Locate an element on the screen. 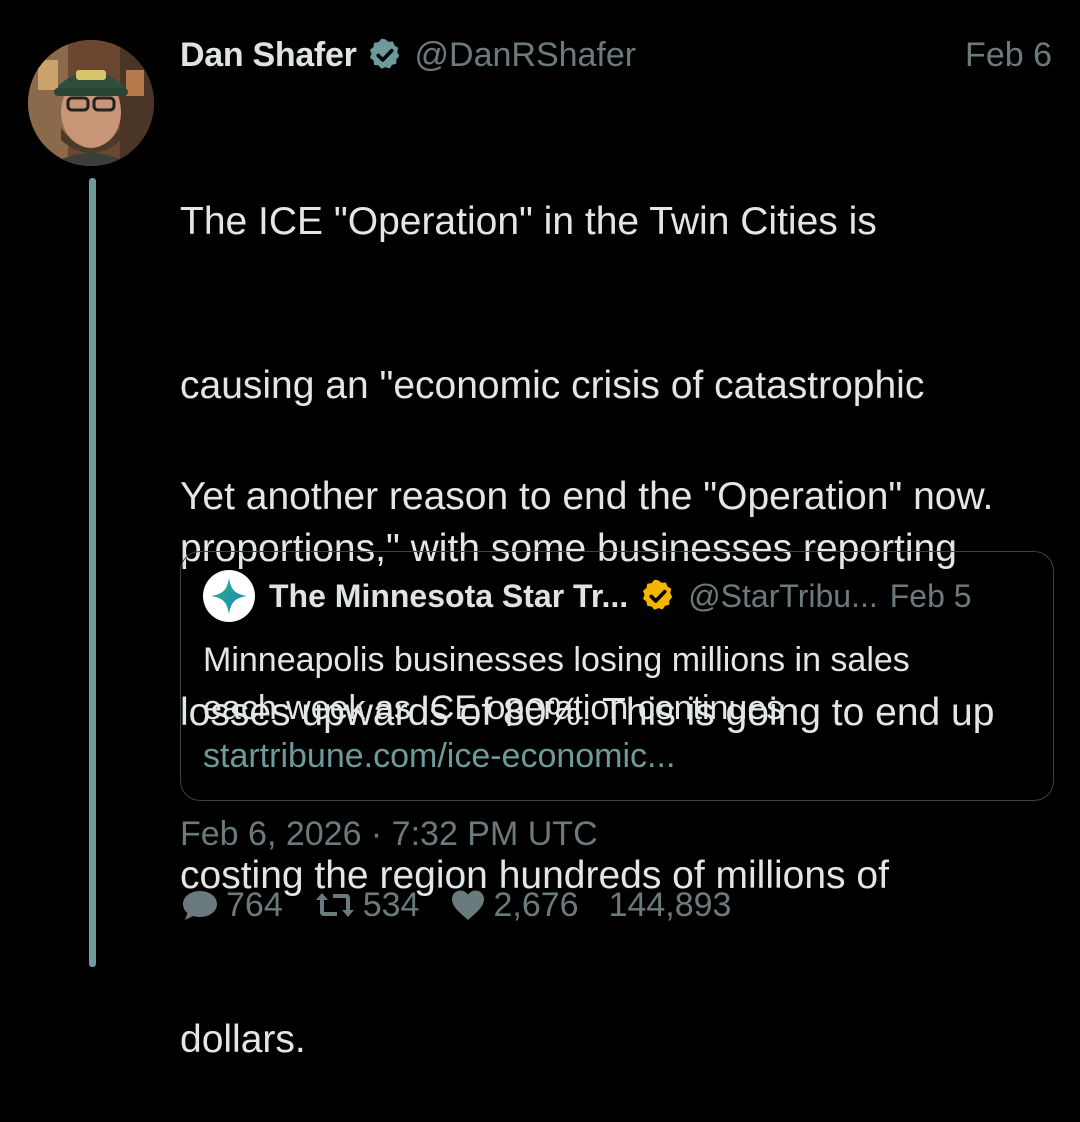 The height and width of the screenshot is (1122, 1080). post-stats-bar: 764 534 2,676 144,893 is located at coordinates (470, 905).